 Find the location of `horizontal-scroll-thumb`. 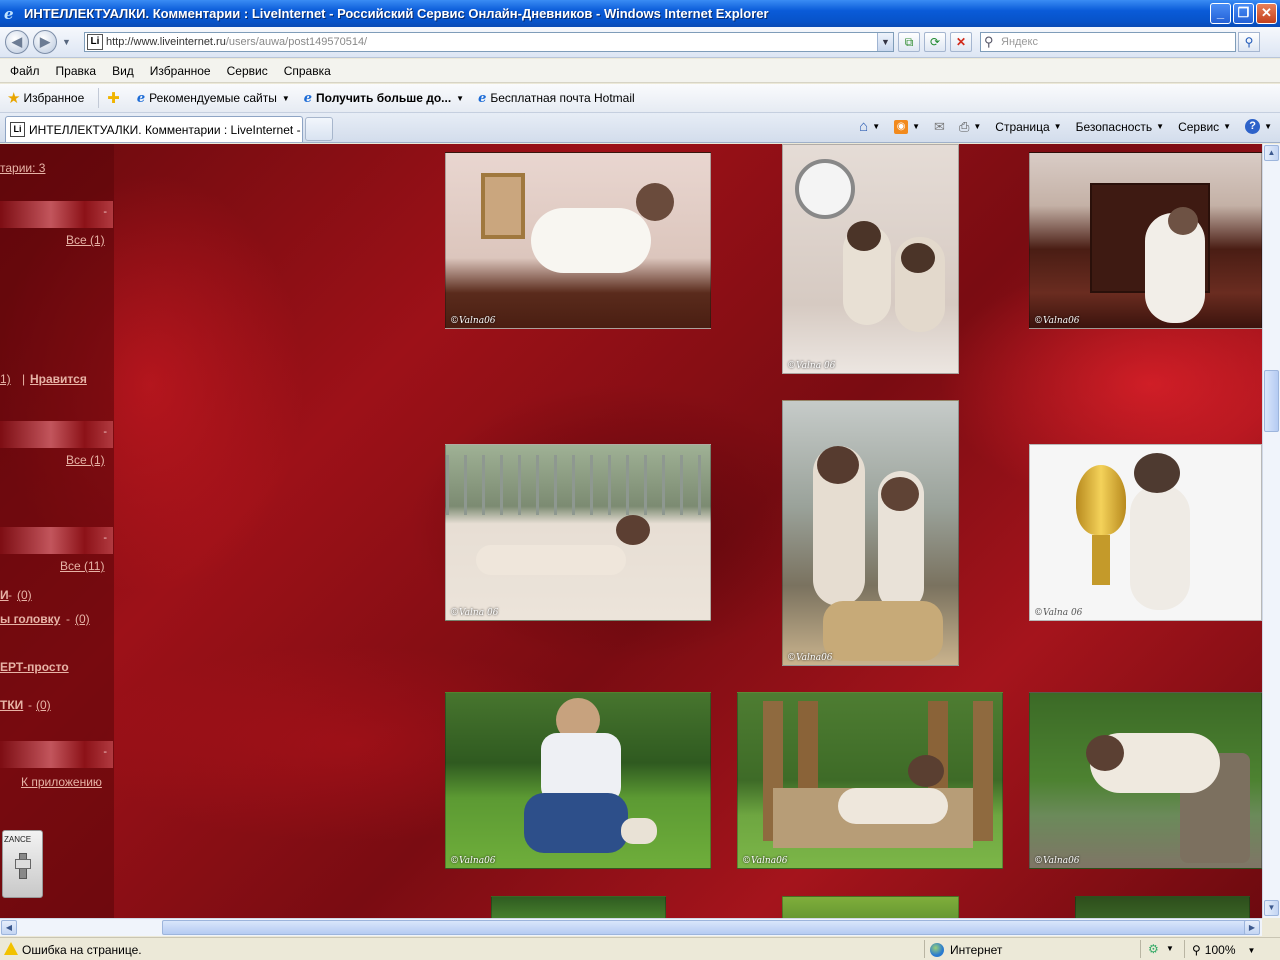

horizontal-scroll-thumb is located at coordinates (705, 927).